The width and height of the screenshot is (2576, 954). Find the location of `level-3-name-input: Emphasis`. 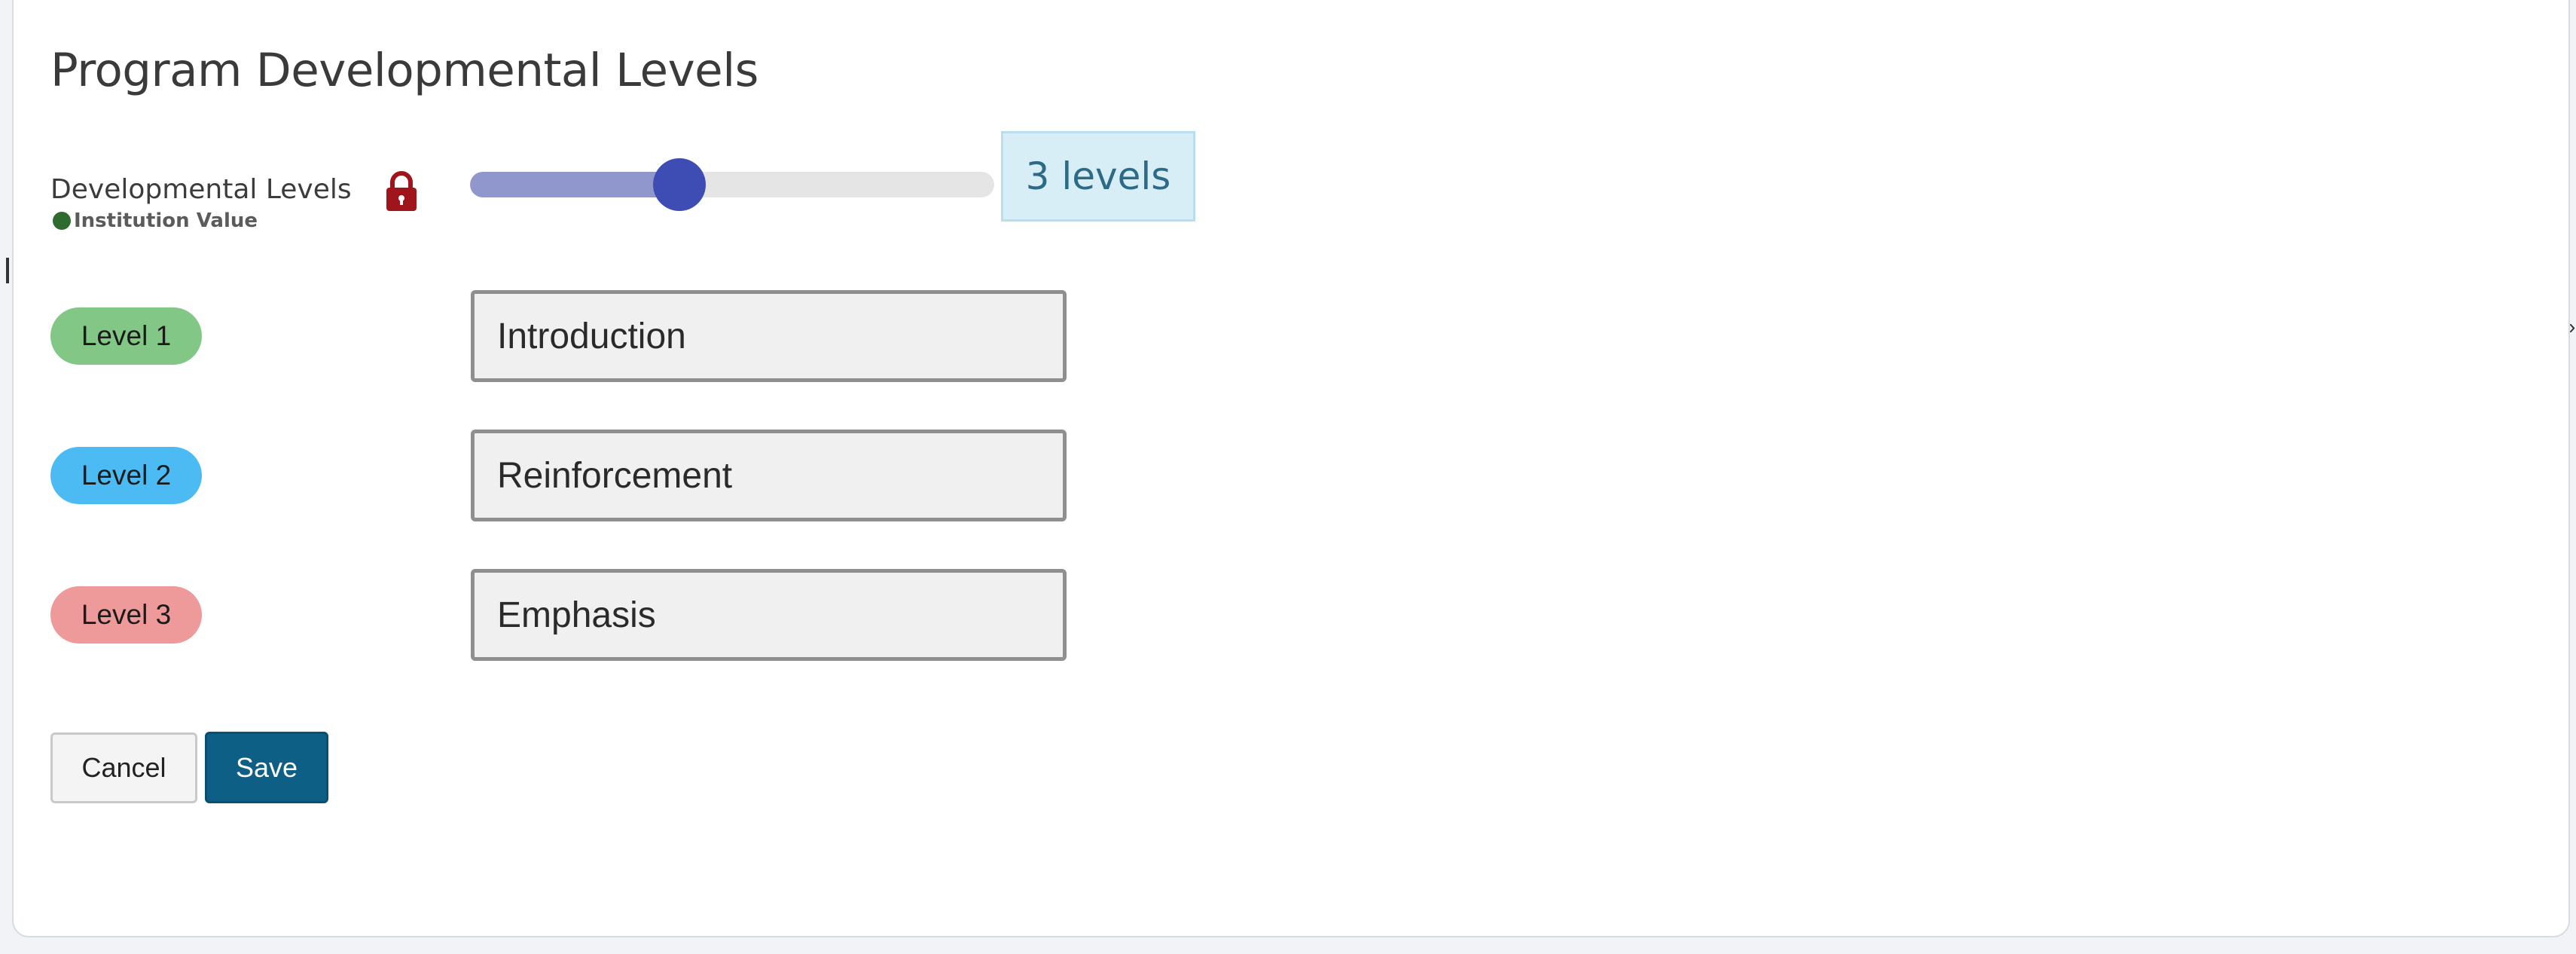

level-3-name-input: Emphasis is located at coordinates (769, 615).